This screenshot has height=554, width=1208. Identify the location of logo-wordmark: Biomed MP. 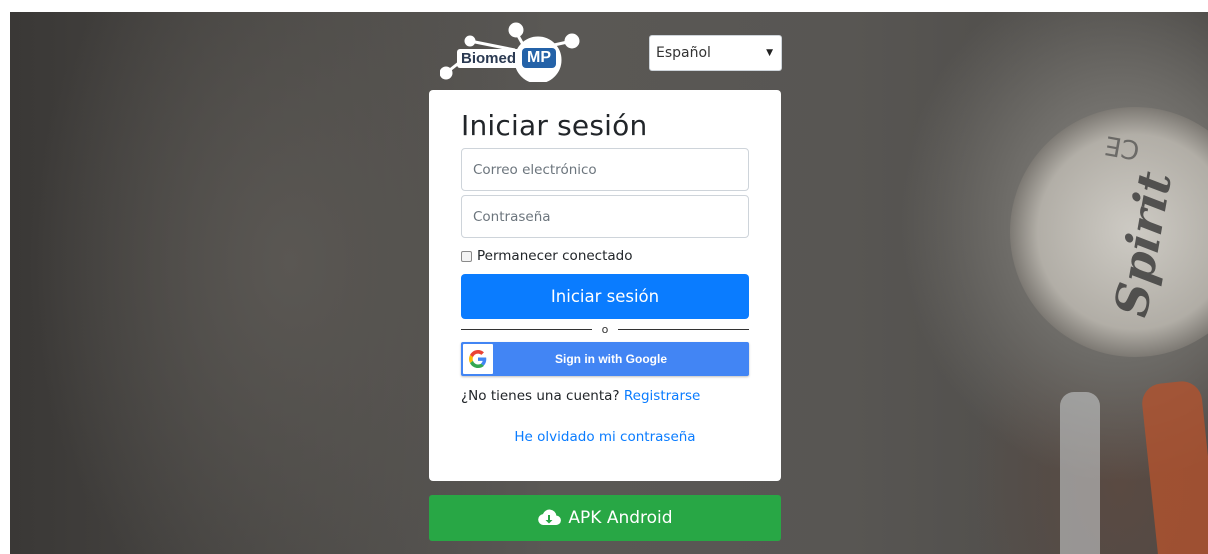
(507, 58).